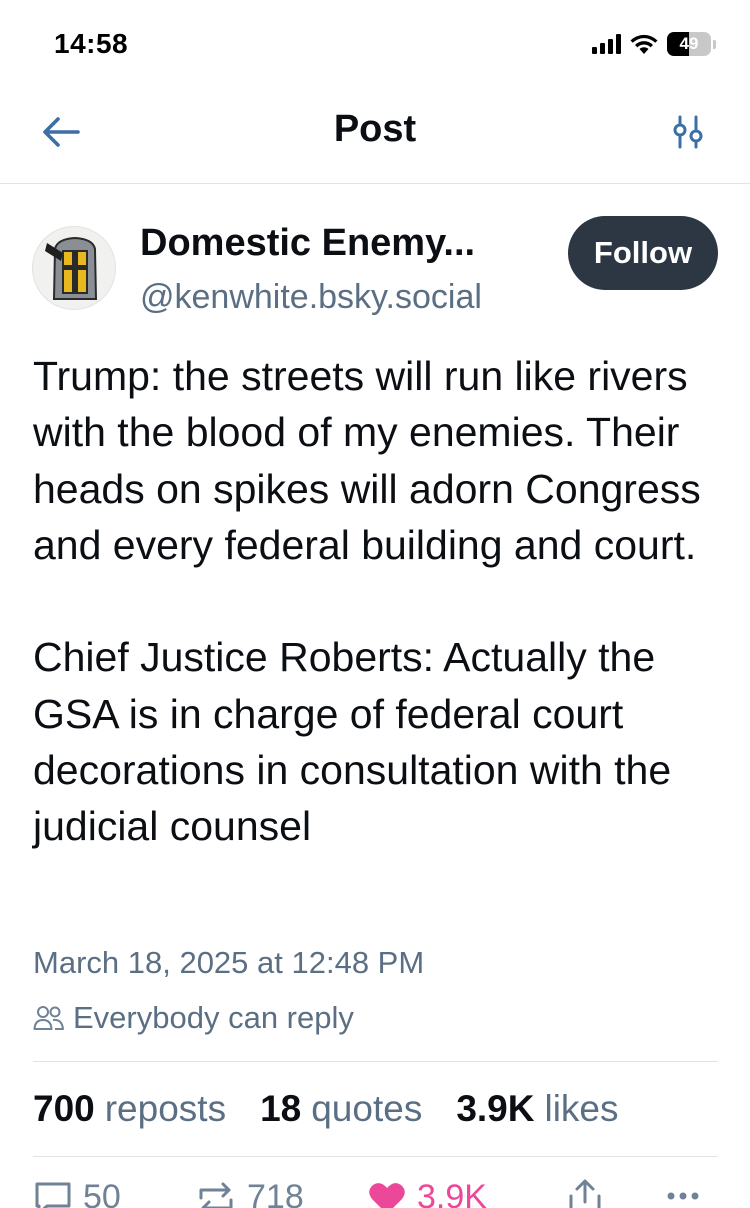 This screenshot has height=1208, width=750. What do you see at coordinates (275, 1193) in the screenshot?
I see `repost-count: 718` at bounding box center [275, 1193].